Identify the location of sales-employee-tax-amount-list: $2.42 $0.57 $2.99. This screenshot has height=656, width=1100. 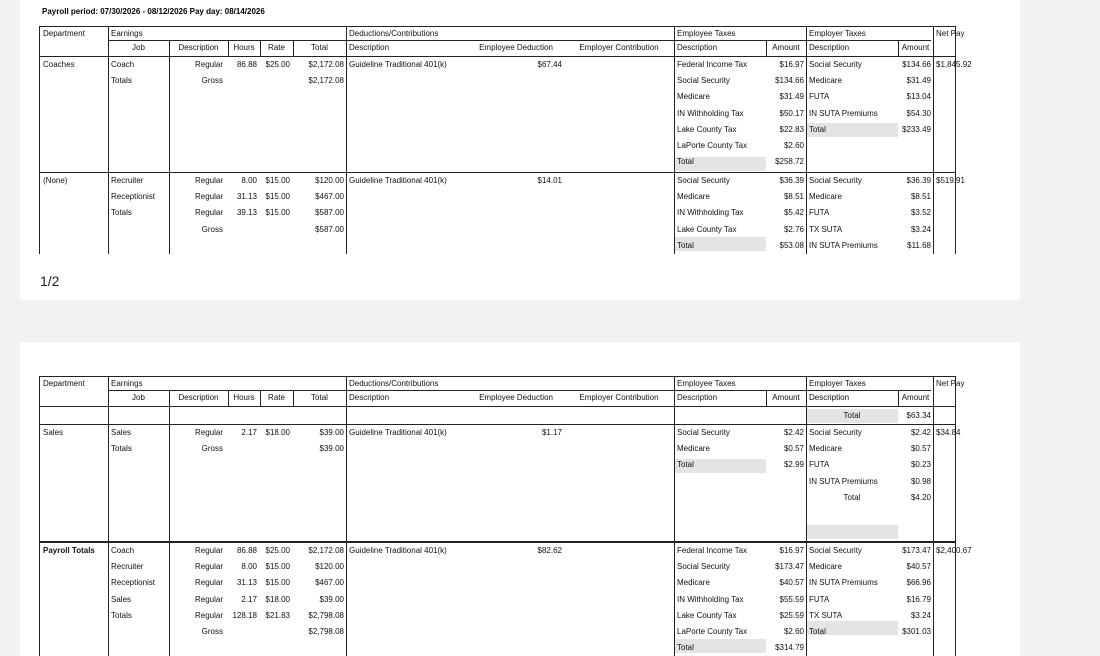
(793, 449).